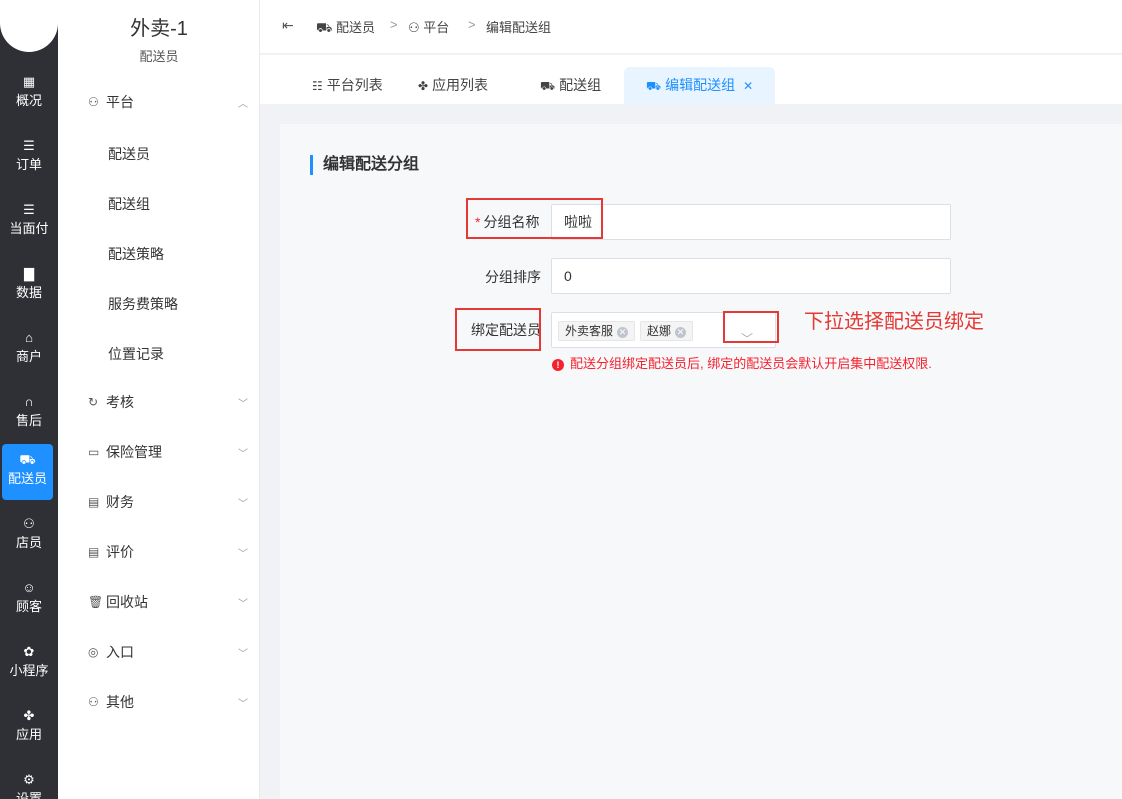 Image resolution: width=1122 pixels, height=799 pixels. I want to click on menu-group-assessment: ↻ 考核 ﹀, so click(168, 402).